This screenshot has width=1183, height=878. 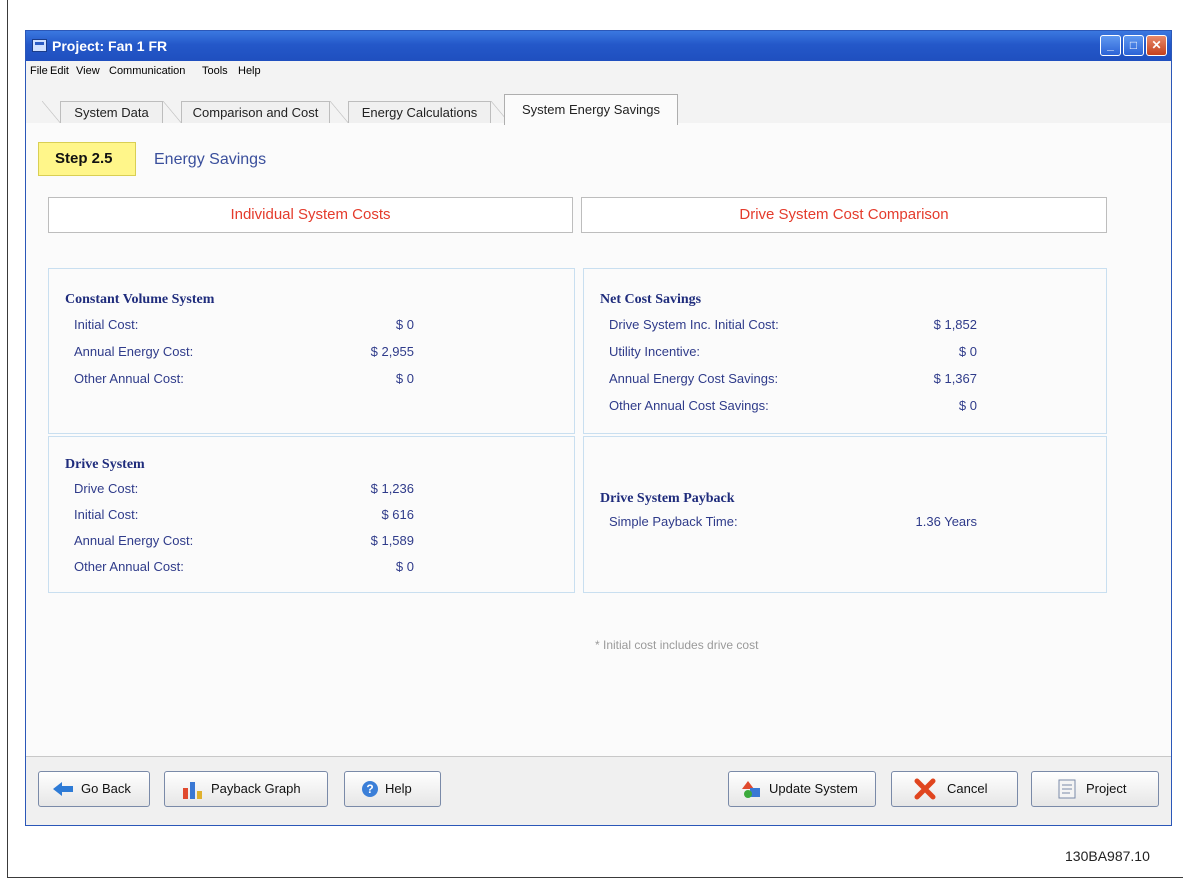 I want to click on ns-utility-incentive-value: $ 0, so click(x=967, y=351).